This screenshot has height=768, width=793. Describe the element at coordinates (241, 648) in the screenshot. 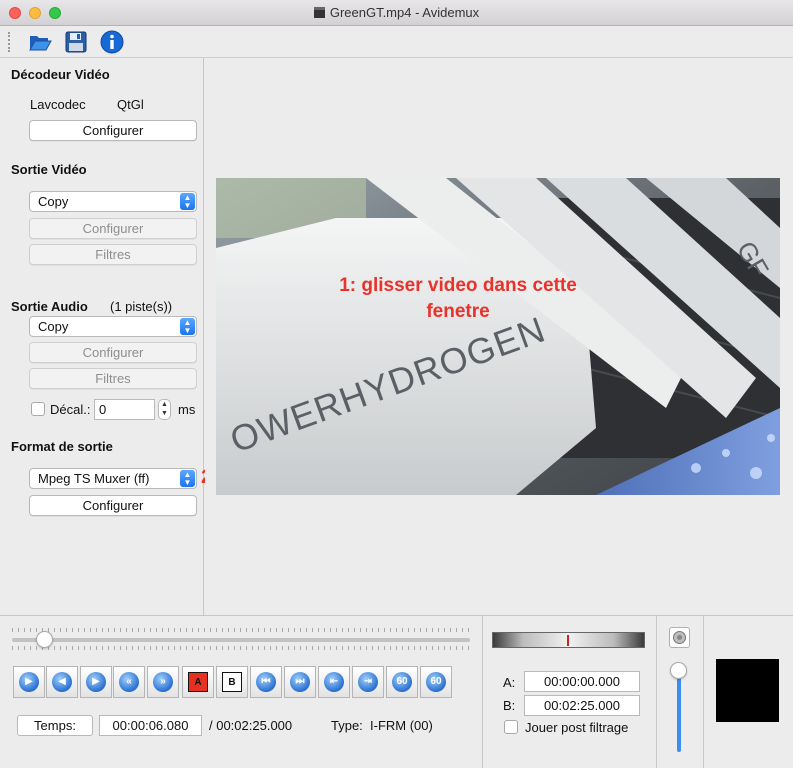

I see `timeline-ticks-bottom` at that location.